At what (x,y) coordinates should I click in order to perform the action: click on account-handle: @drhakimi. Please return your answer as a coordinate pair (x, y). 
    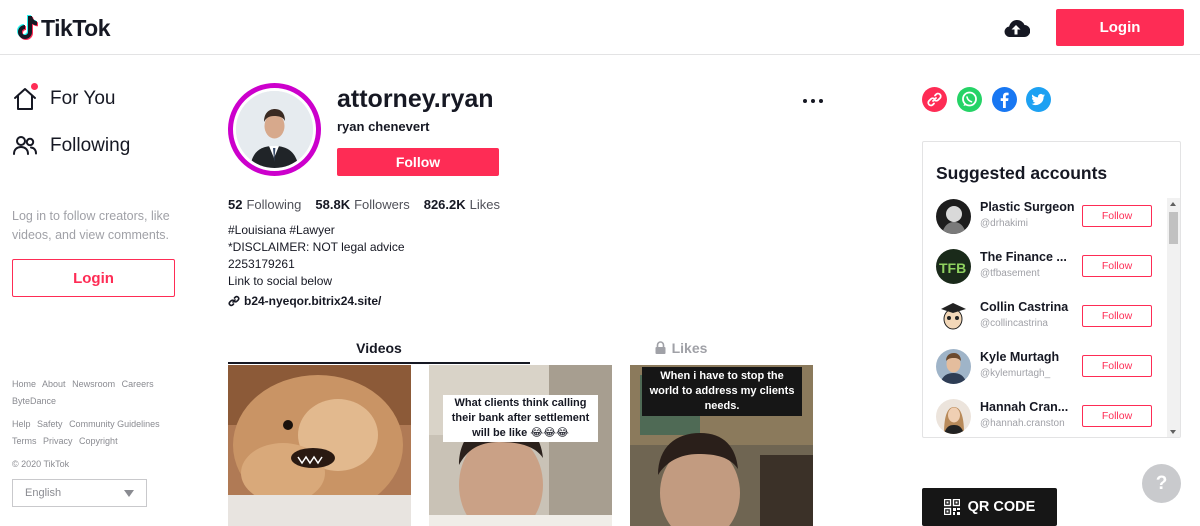
    Looking at the image, I should click on (1004, 223).